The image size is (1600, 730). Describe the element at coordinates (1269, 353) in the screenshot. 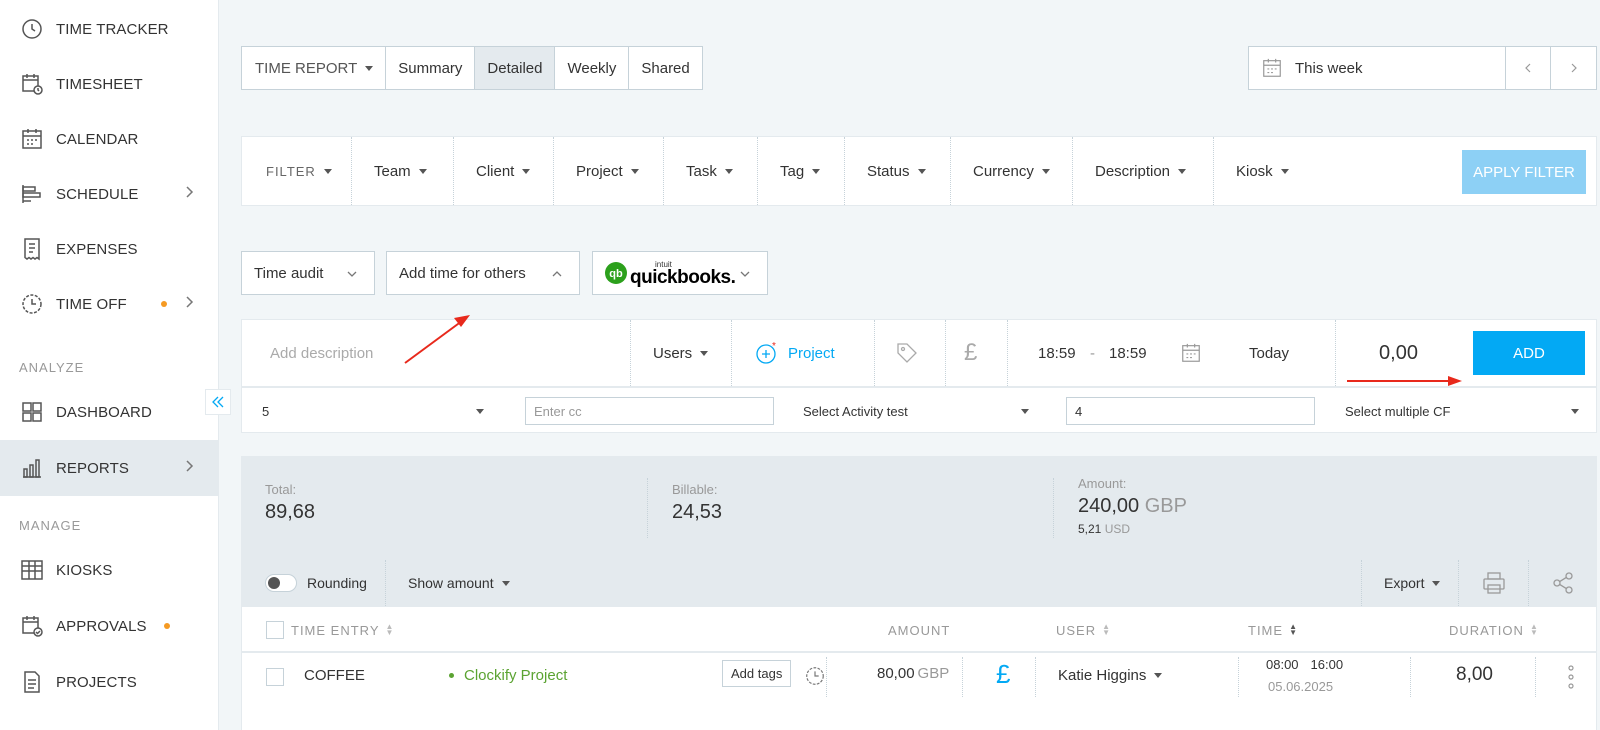

I see `date-label: Today` at that location.